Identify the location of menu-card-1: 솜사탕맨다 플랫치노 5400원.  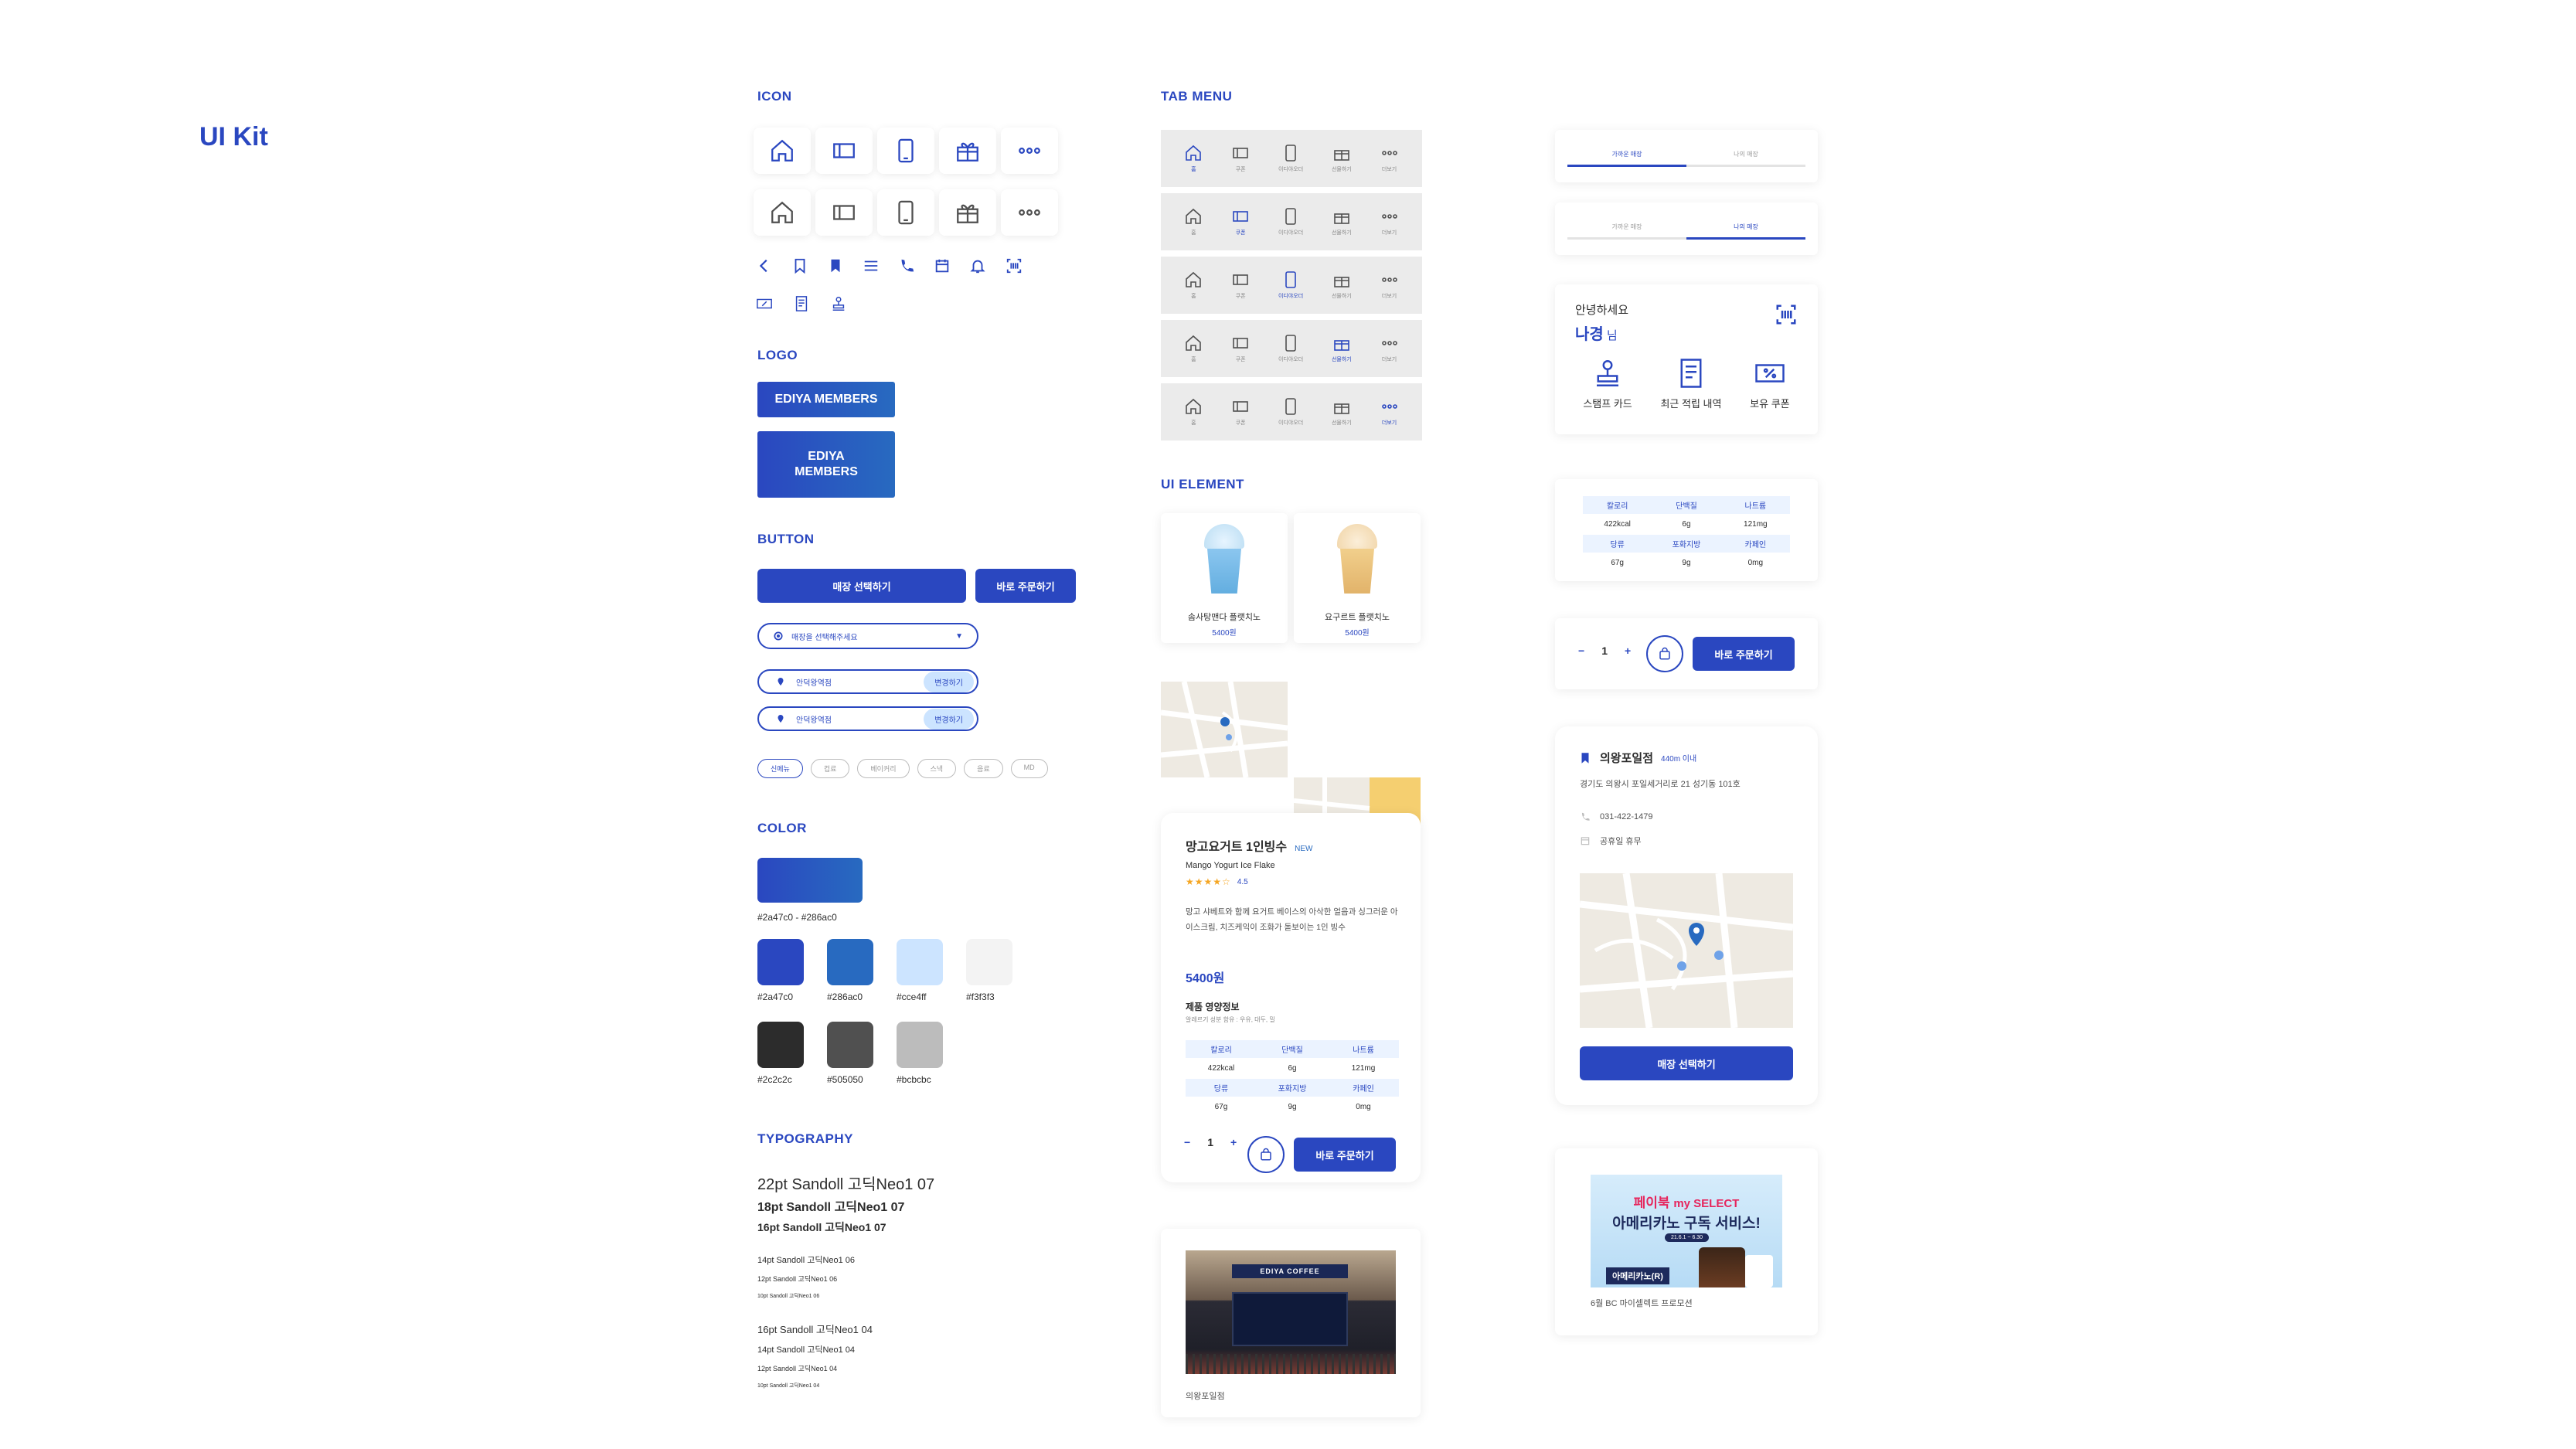
(1224, 578).